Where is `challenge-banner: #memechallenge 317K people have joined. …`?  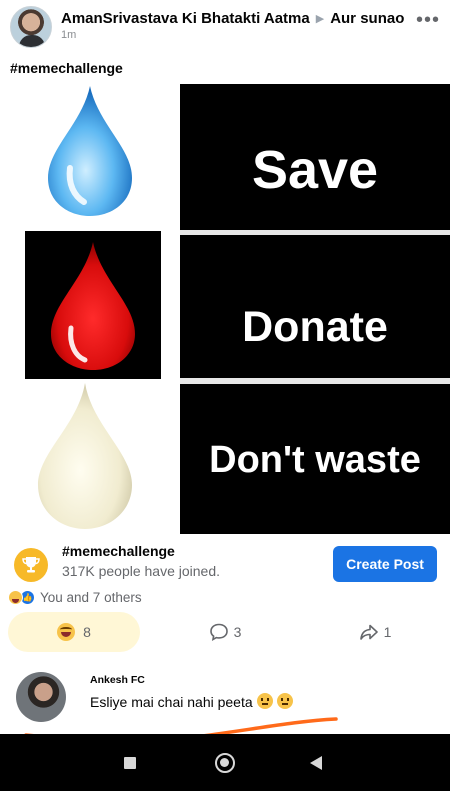
challenge-banner: #memechallenge 317K people have joined. … is located at coordinates (225, 564).